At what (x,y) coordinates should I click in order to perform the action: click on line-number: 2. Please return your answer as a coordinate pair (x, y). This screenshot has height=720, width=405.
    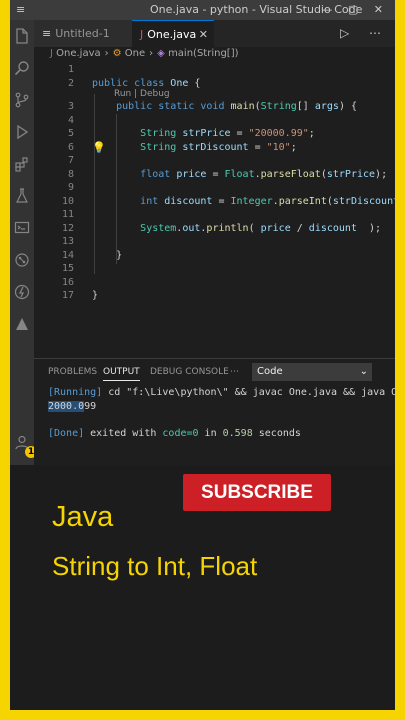
    Looking at the image, I should click on (70, 83).